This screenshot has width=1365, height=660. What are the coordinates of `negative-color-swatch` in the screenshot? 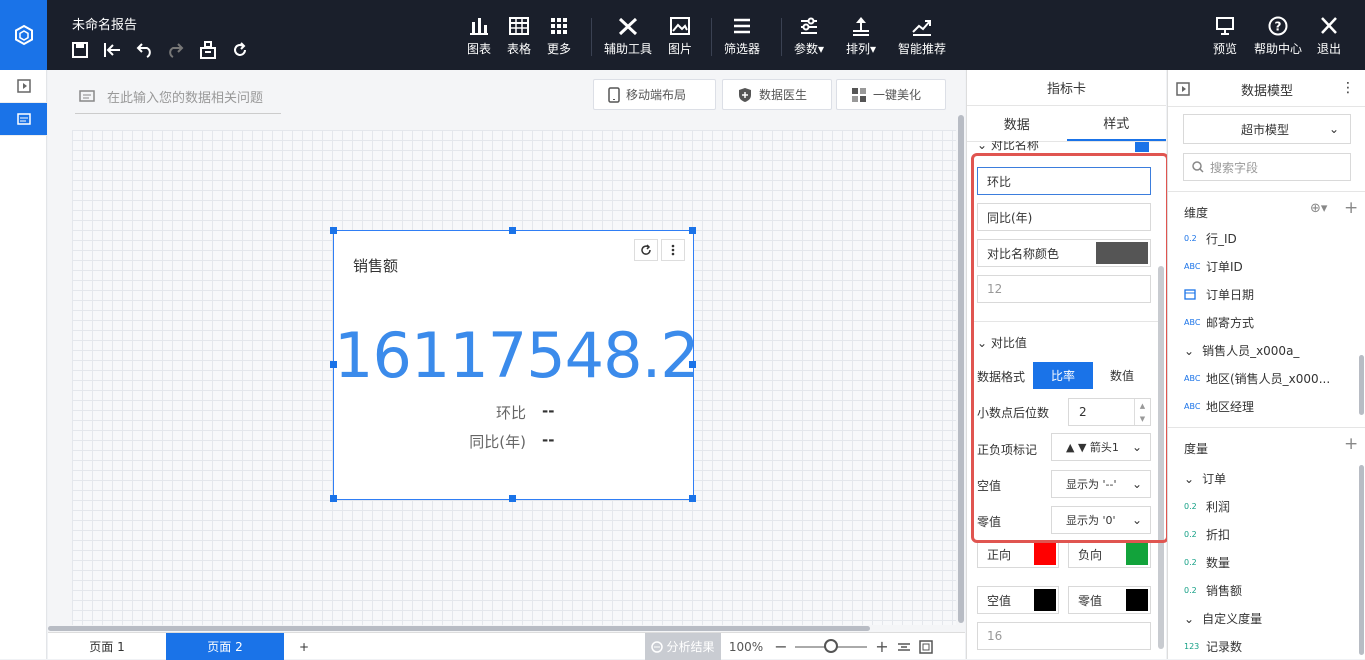 It's located at (1137, 554).